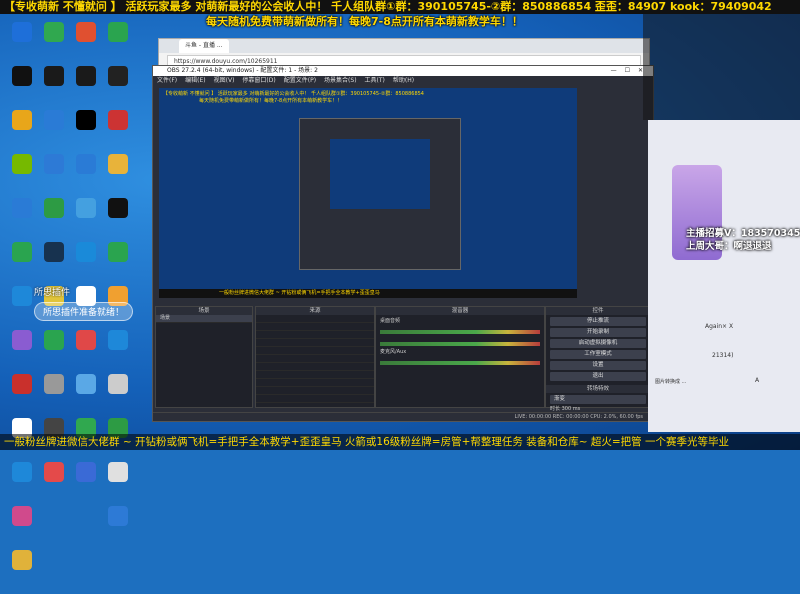 Image resolution: width=800 pixels, height=594 pixels. Describe the element at coordinates (258, 80) in the screenshot. I see `obs-menu-item: 停靠窗口(D)` at that location.